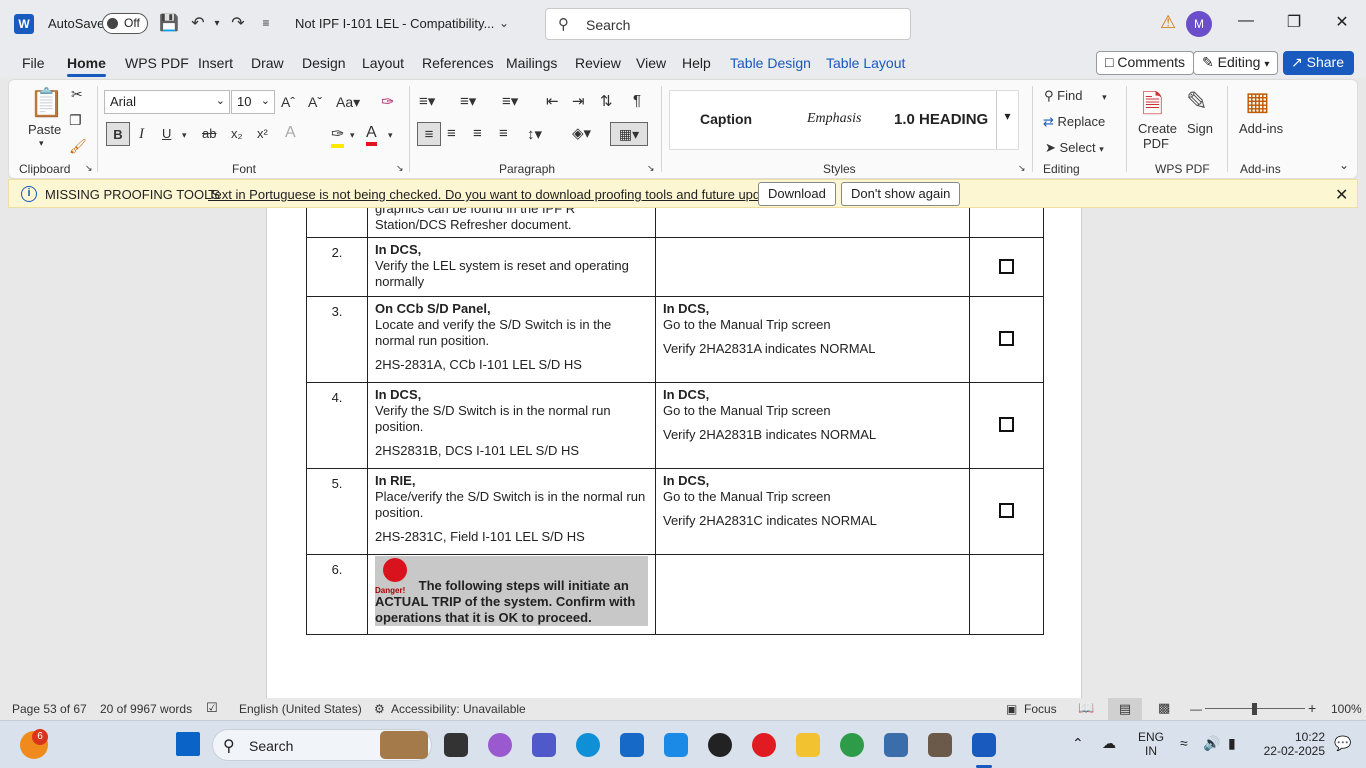 Image resolution: width=1366 pixels, height=768 pixels. Describe the element at coordinates (352, 135) in the screenshot. I see `highlight-dropdown-icon: ▾` at that location.